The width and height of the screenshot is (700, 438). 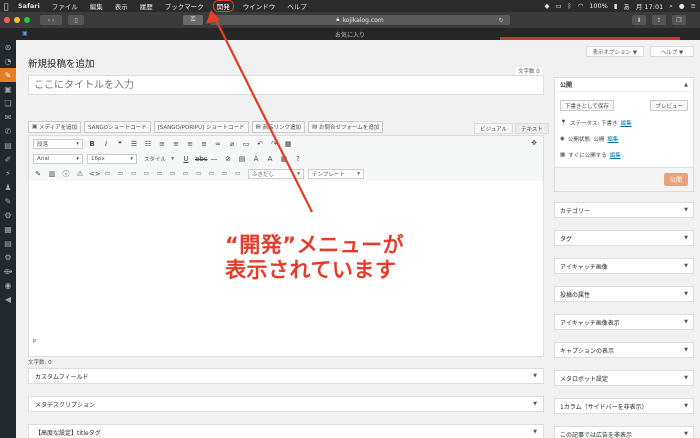 What do you see at coordinates (146, 174) in the screenshot?
I see `box-style-4-icon: ▭` at bounding box center [146, 174].